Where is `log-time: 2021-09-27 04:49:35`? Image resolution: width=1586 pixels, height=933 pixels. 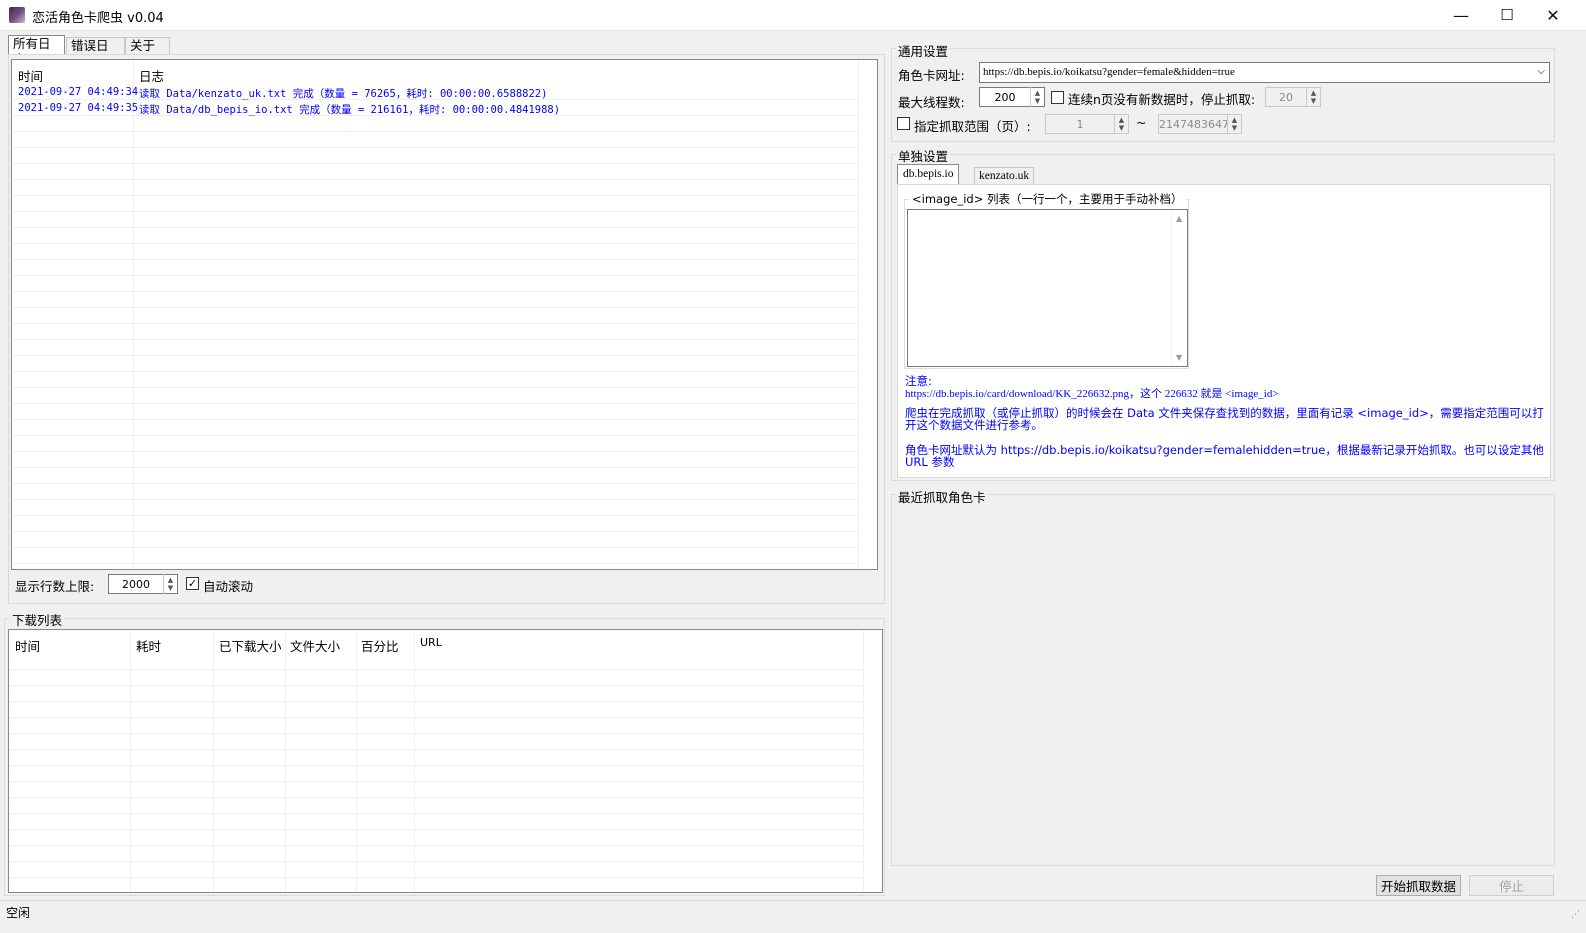 log-time: 2021-09-27 04:49:35 is located at coordinates (78, 108).